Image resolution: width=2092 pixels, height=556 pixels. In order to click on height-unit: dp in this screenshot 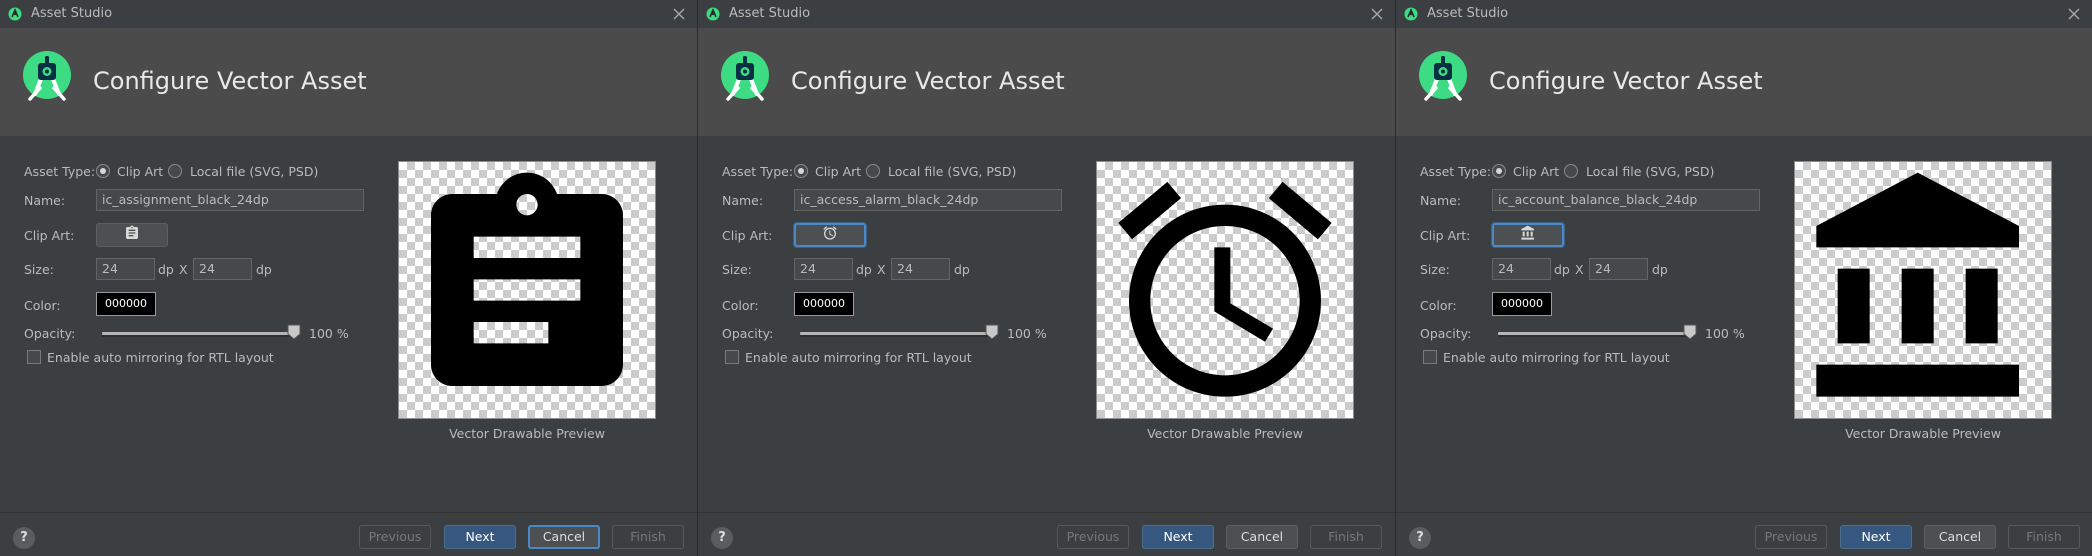, I will do `click(1660, 269)`.